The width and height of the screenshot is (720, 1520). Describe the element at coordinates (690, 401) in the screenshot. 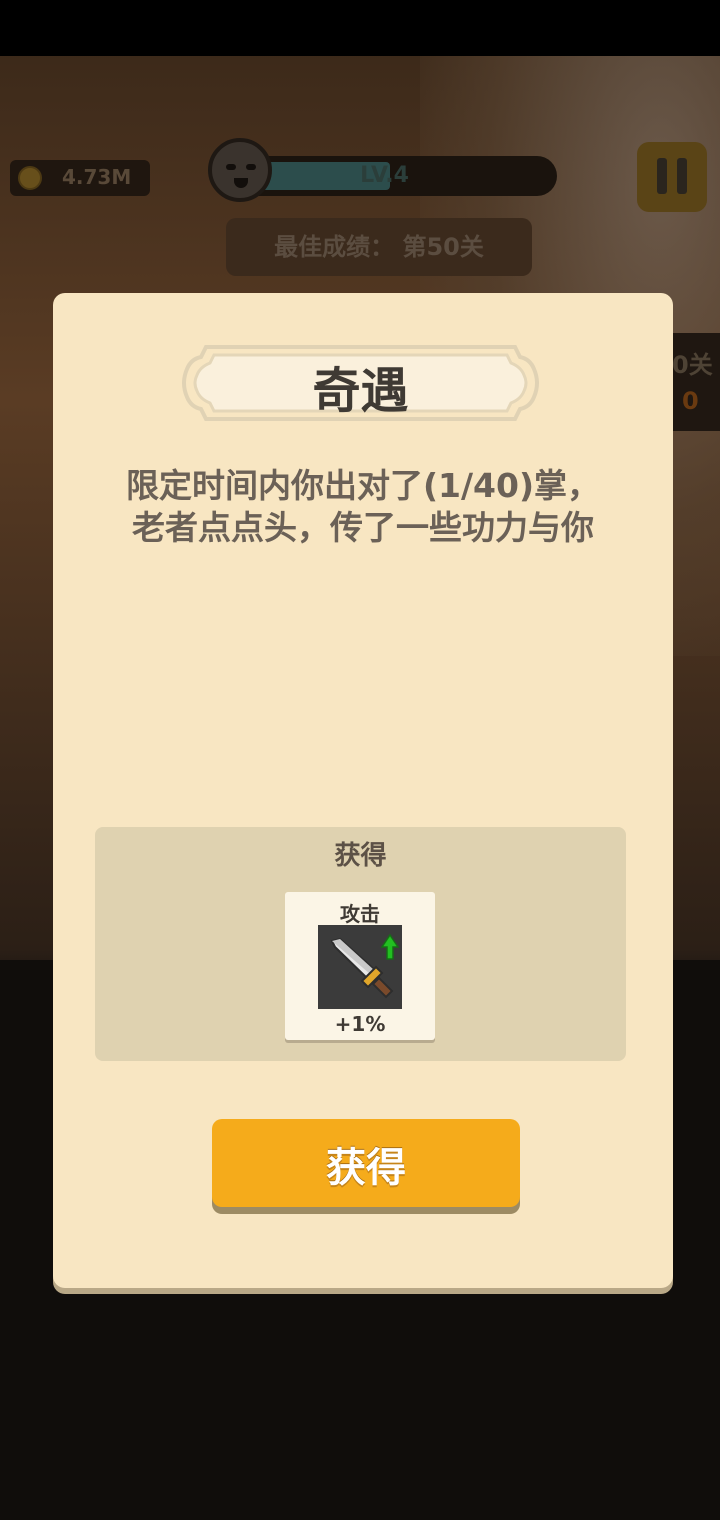

I see `side-stage-number: 0` at that location.